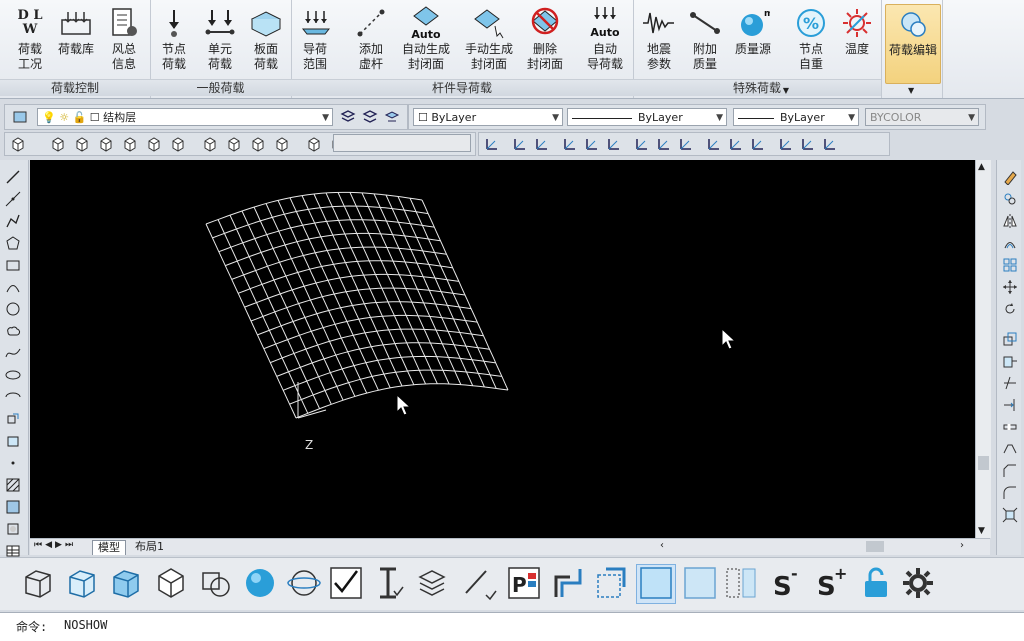 This screenshot has width=1024, height=641. Describe the element at coordinates (1010, 471) in the screenshot. I see `chamfer-icon` at that location.